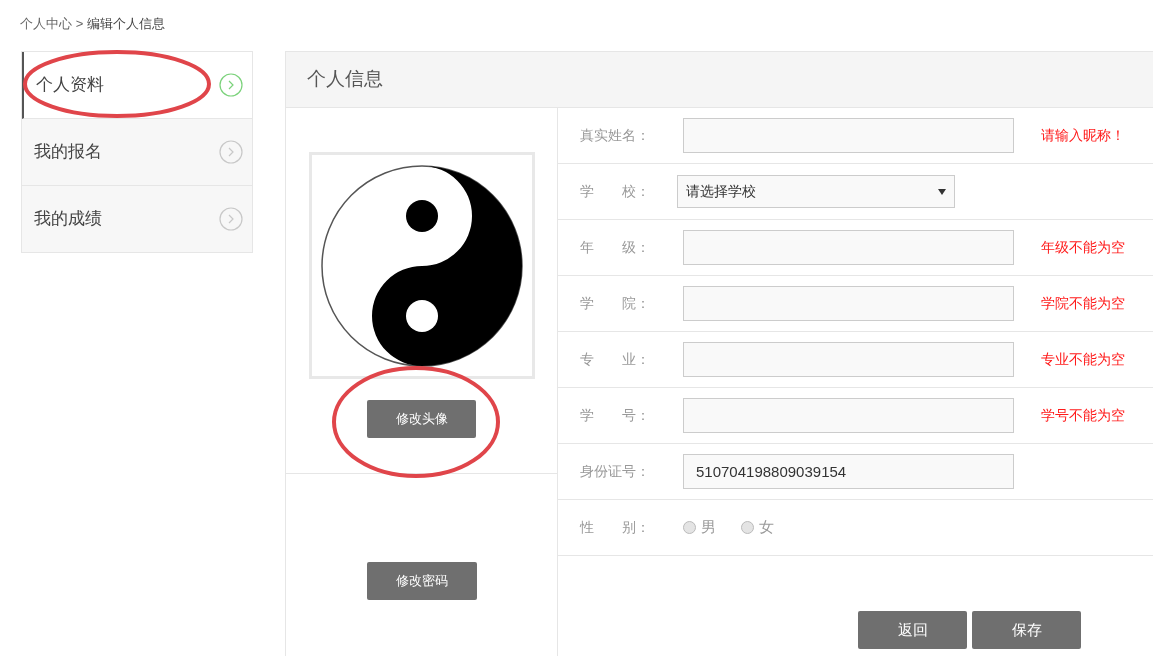 This screenshot has height=656, width=1153. Describe the element at coordinates (848, 471) in the screenshot. I see `input-field: 510704198809039154` at that location.